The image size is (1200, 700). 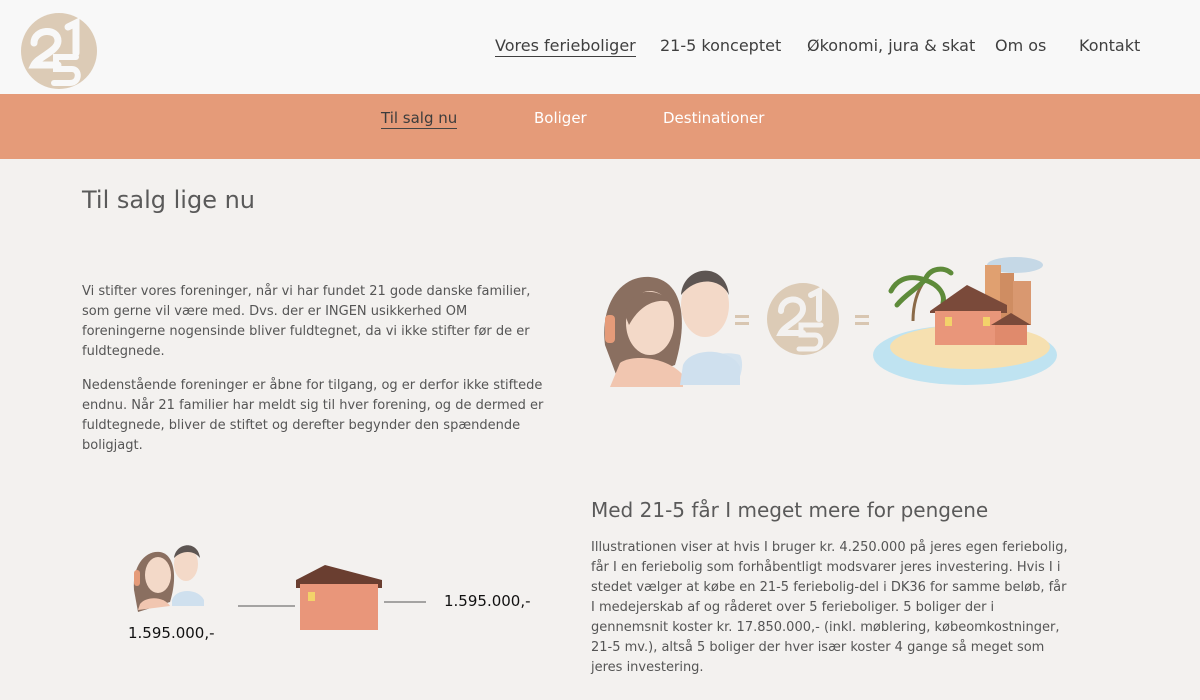 What do you see at coordinates (600, 126) in the screenshot?
I see `sub-nav: Til salg nu Boliger Destinationer` at bounding box center [600, 126].